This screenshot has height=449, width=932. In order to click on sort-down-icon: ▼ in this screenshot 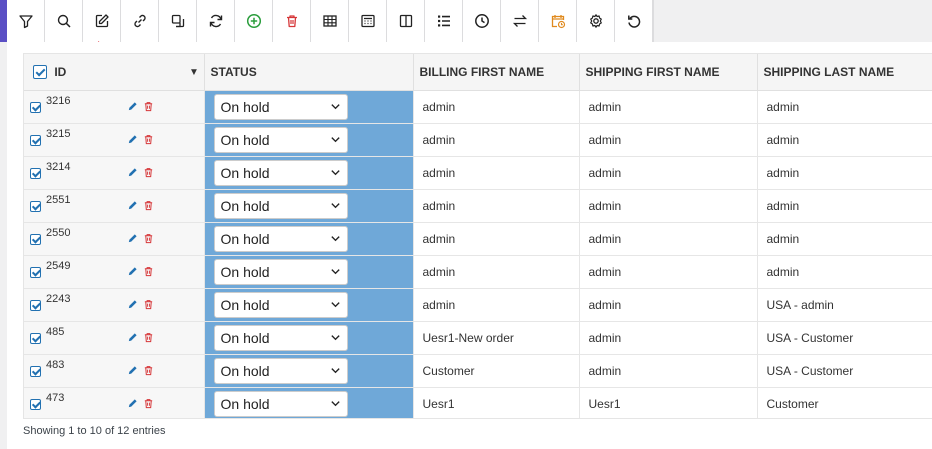, I will do `click(194, 72)`.